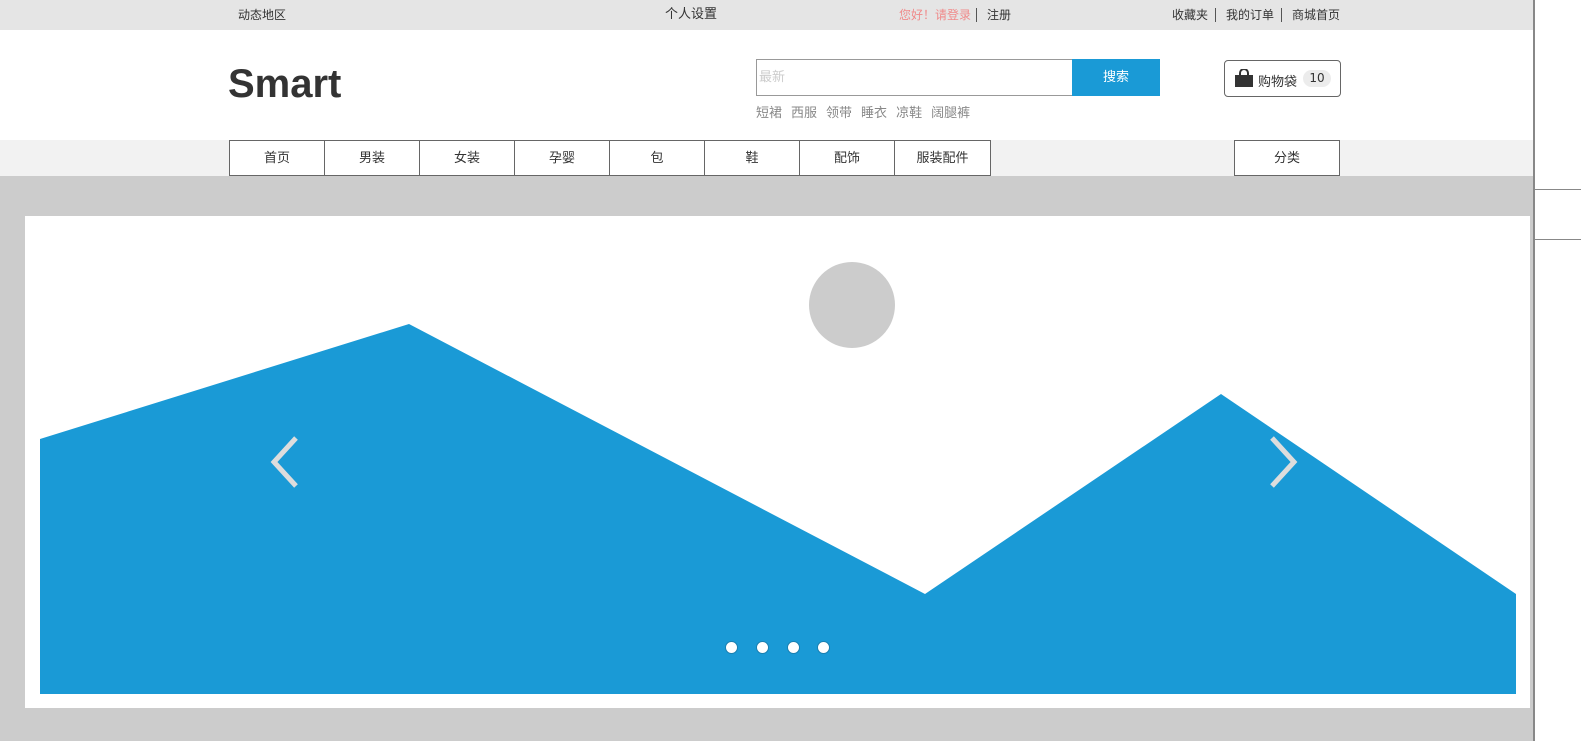 Image resolution: width=1581 pixels, height=741 pixels. Describe the element at coordinates (1190, 15) in the screenshot. I see `favorites-link: 收藏夹` at that location.